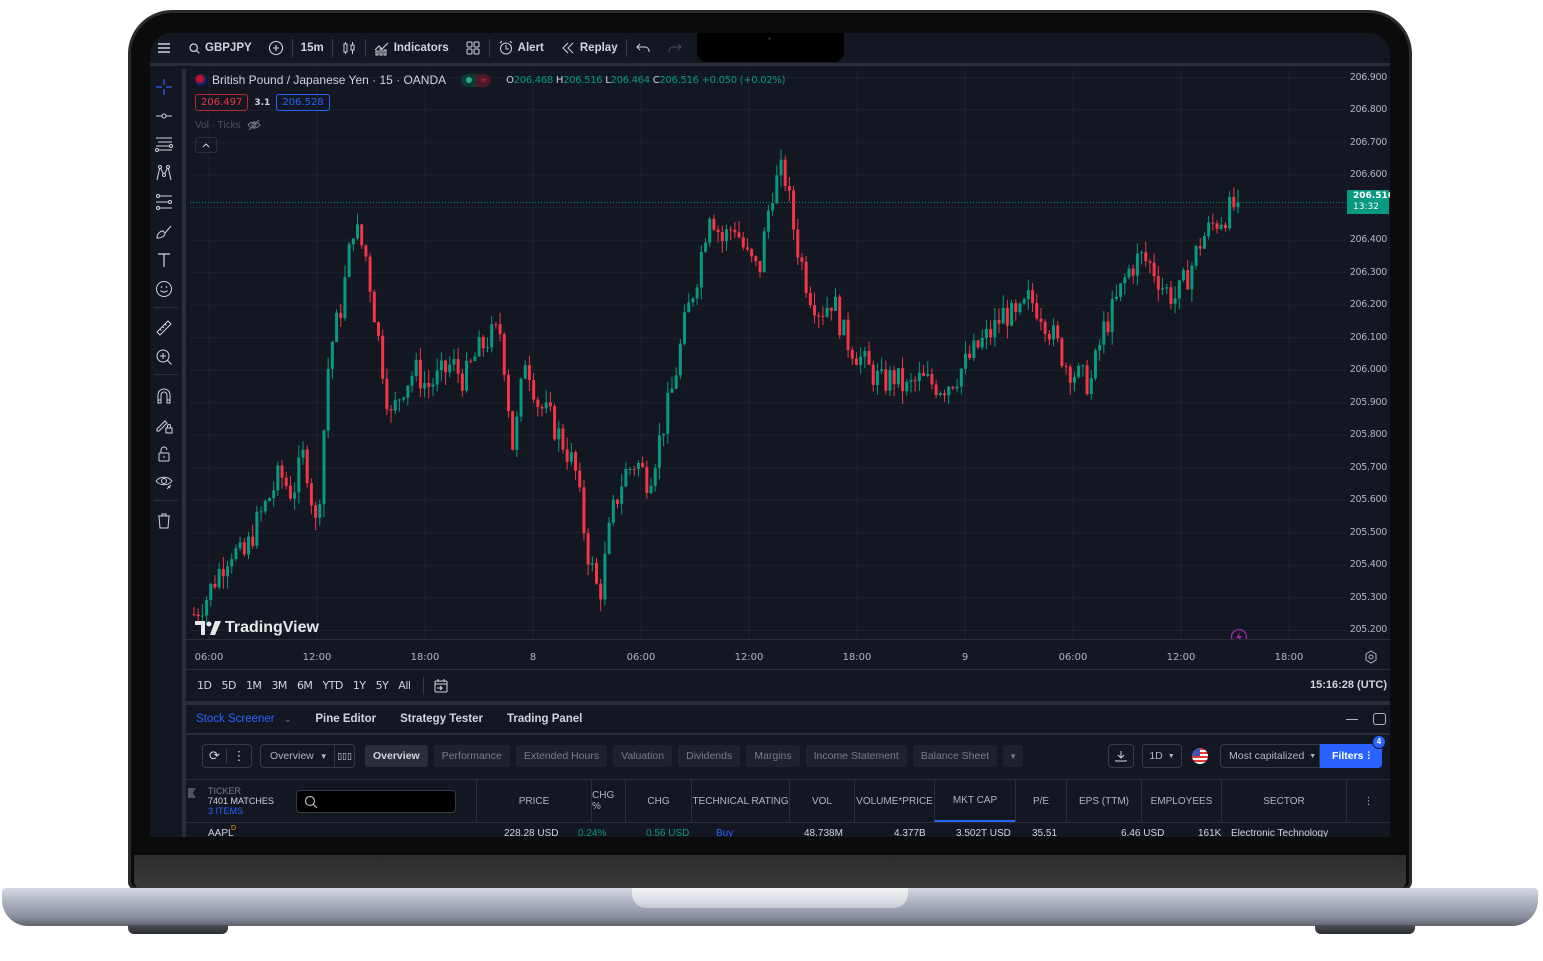 This screenshot has height=961, width=1543. What do you see at coordinates (471, 756) in the screenshot?
I see `category-performance: Performance` at bounding box center [471, 756].